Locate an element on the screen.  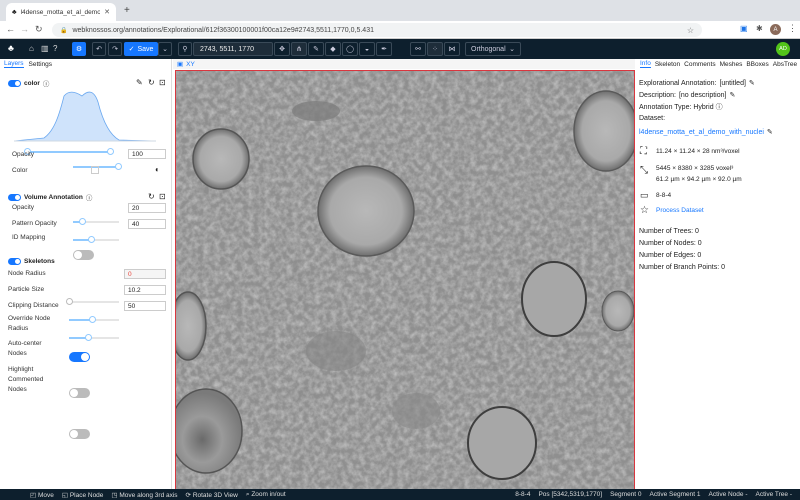
override-radius-toggle is located at coordinates (79, 357).